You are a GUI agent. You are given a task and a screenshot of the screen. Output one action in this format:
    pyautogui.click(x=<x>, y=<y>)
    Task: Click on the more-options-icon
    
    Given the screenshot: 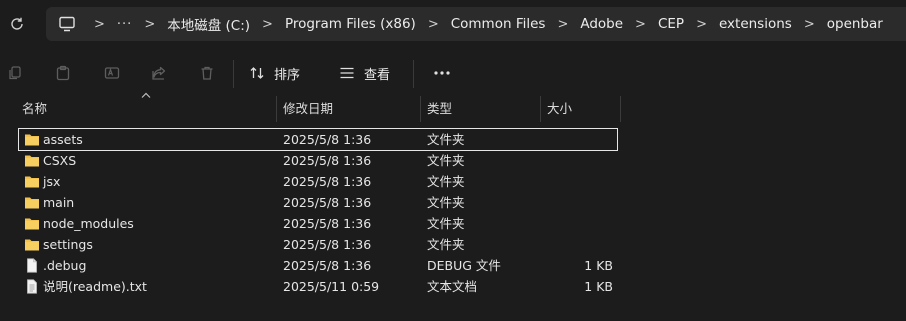 What is the action you would take?
    pyautogui.click(x=442, y=73)
    